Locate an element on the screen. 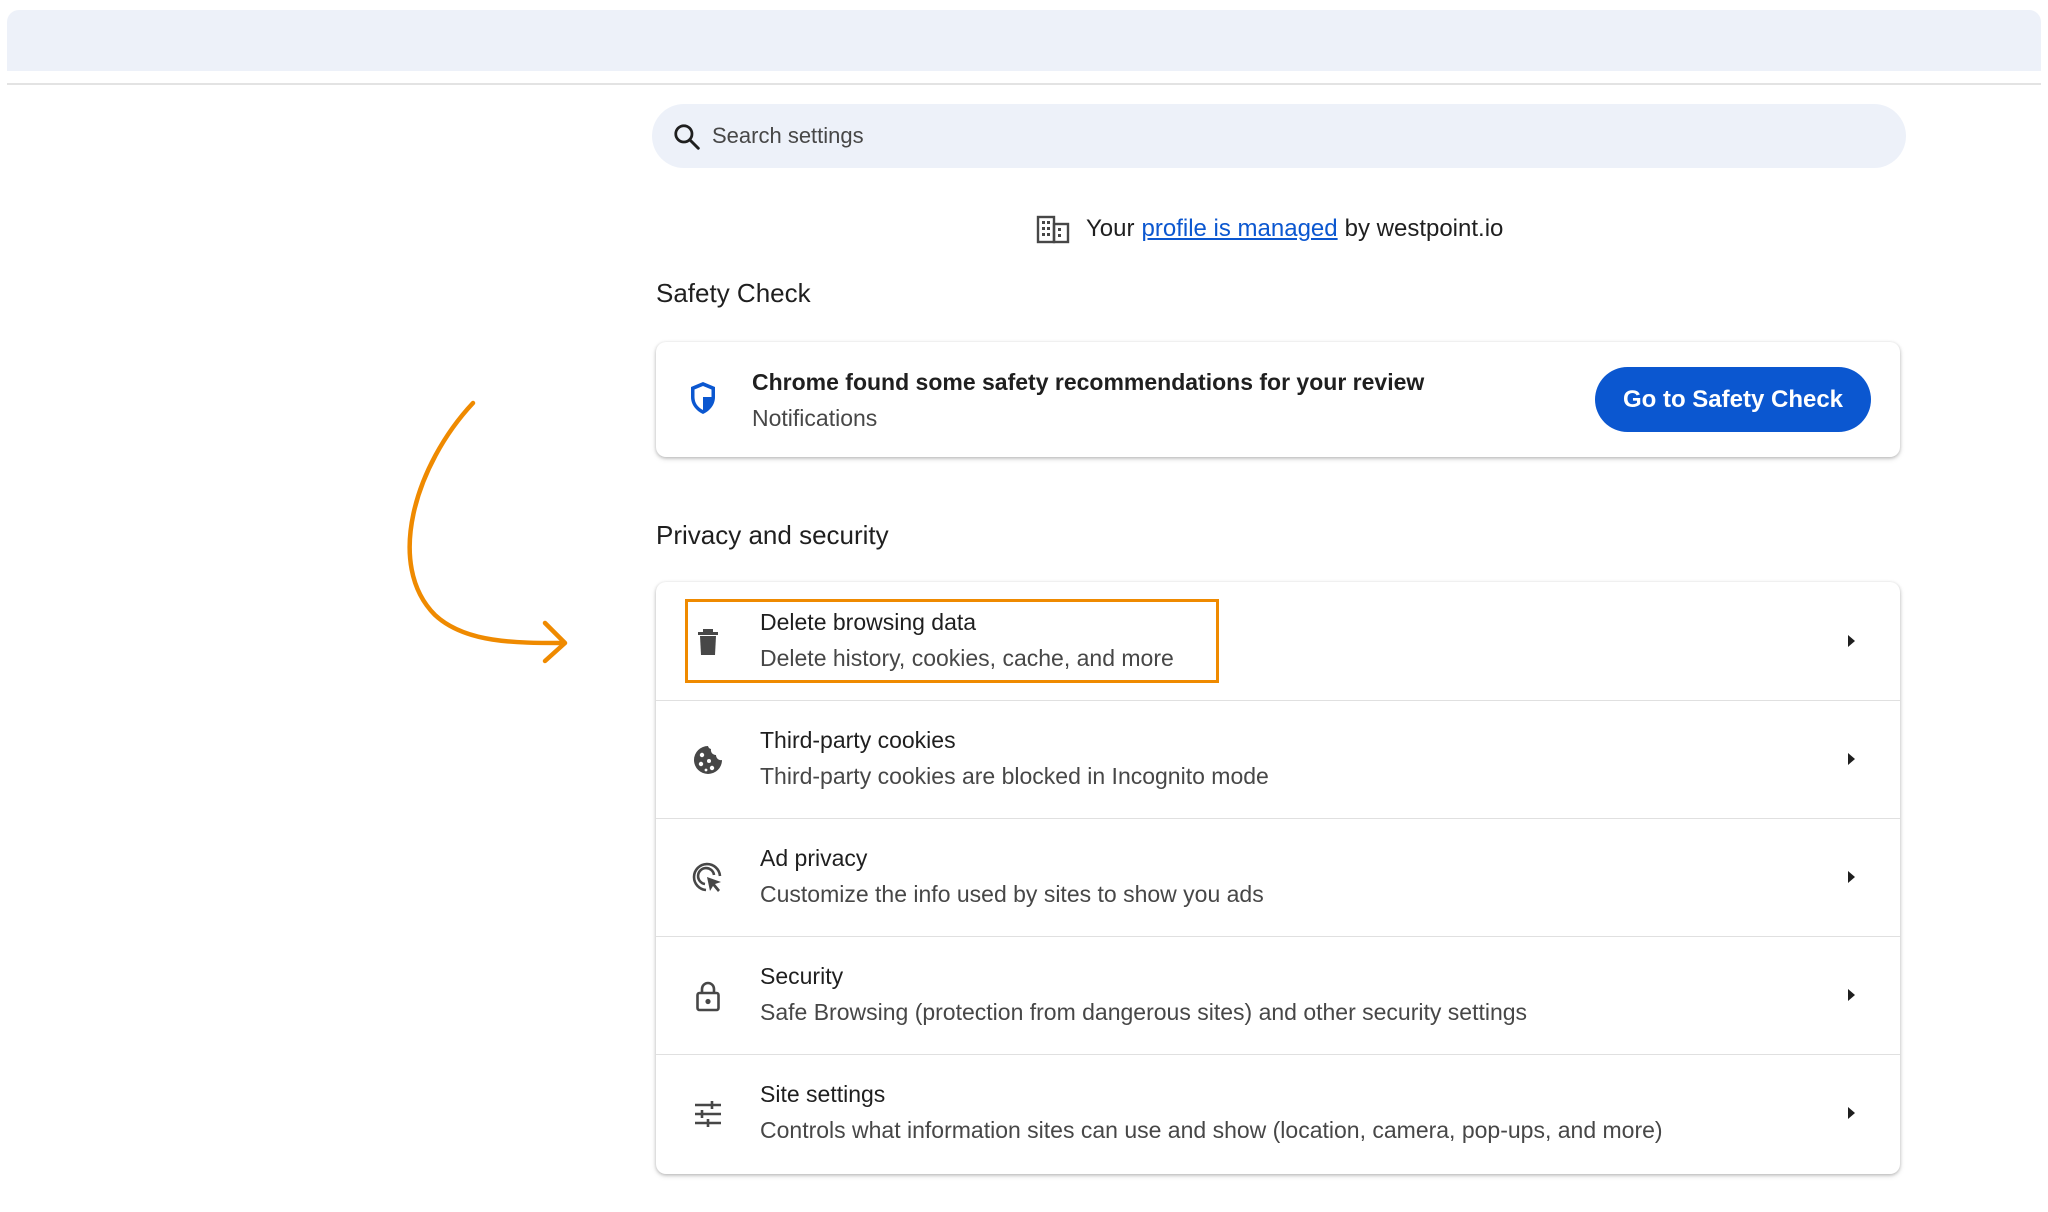 This screenshot has height=1212, width=2048. trash-icon is located at coordinates (708, 642).